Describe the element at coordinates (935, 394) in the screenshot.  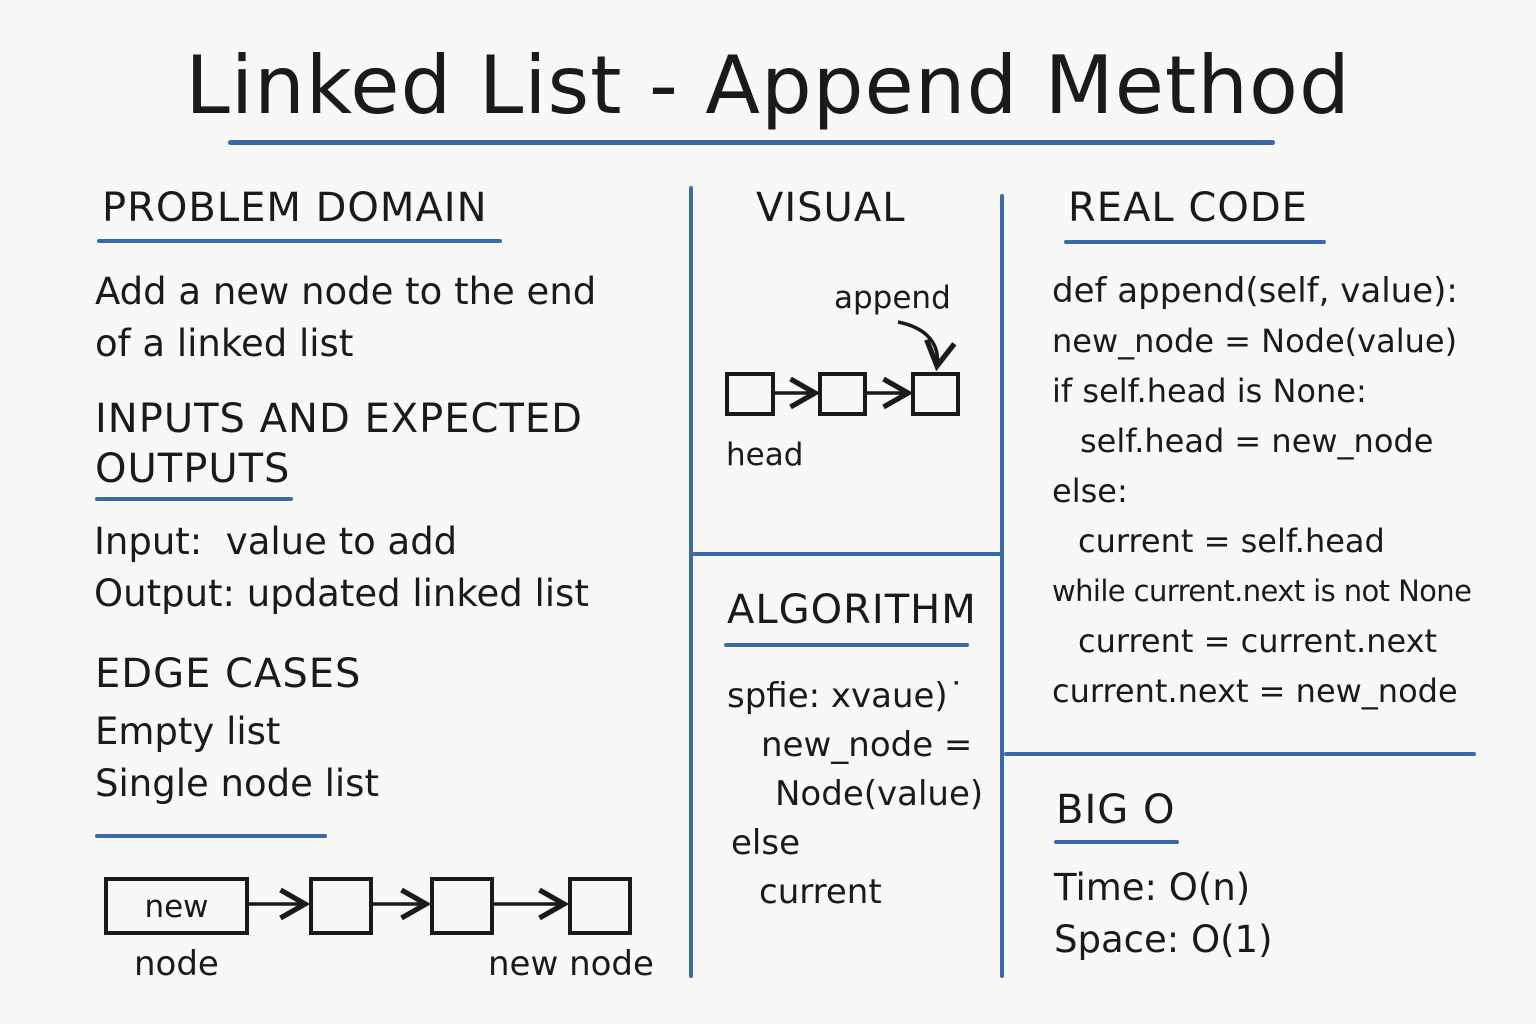
I see `visual-appended-node-box` at that location.